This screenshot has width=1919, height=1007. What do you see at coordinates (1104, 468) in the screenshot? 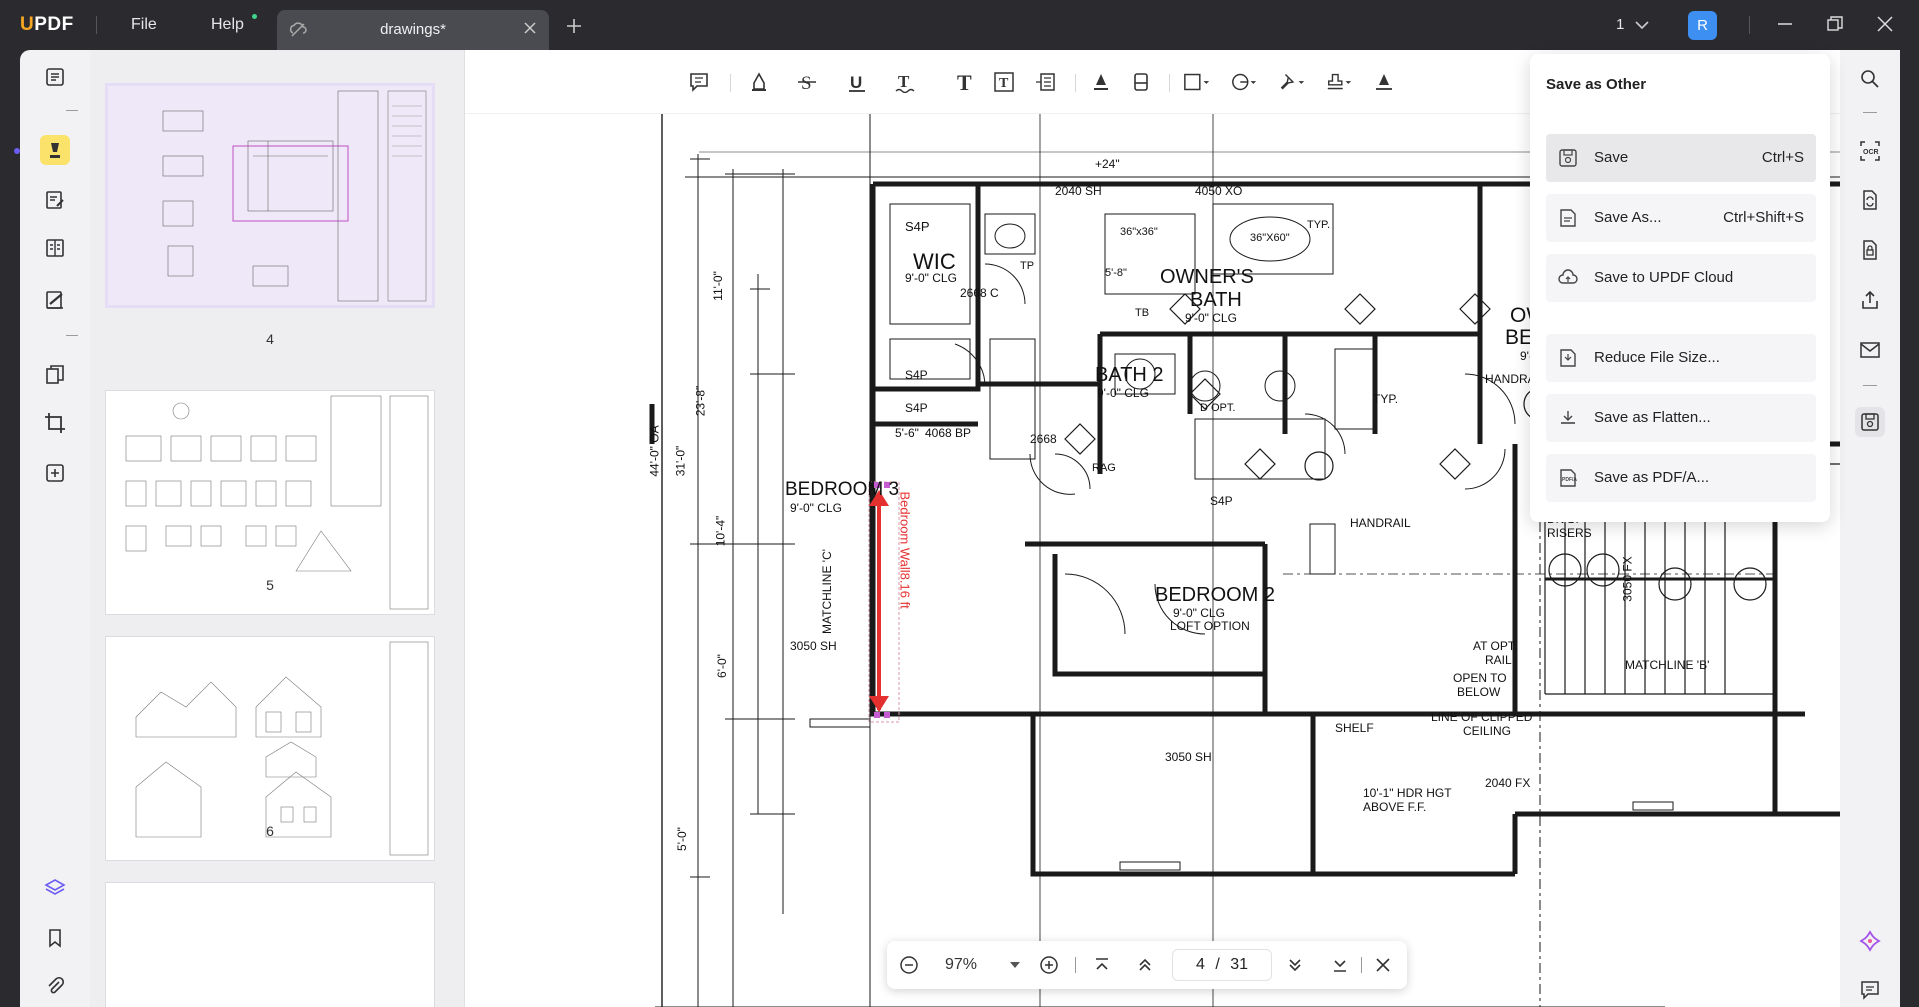
I see `plan-label: RAG` at bounding box center [1104, 468].